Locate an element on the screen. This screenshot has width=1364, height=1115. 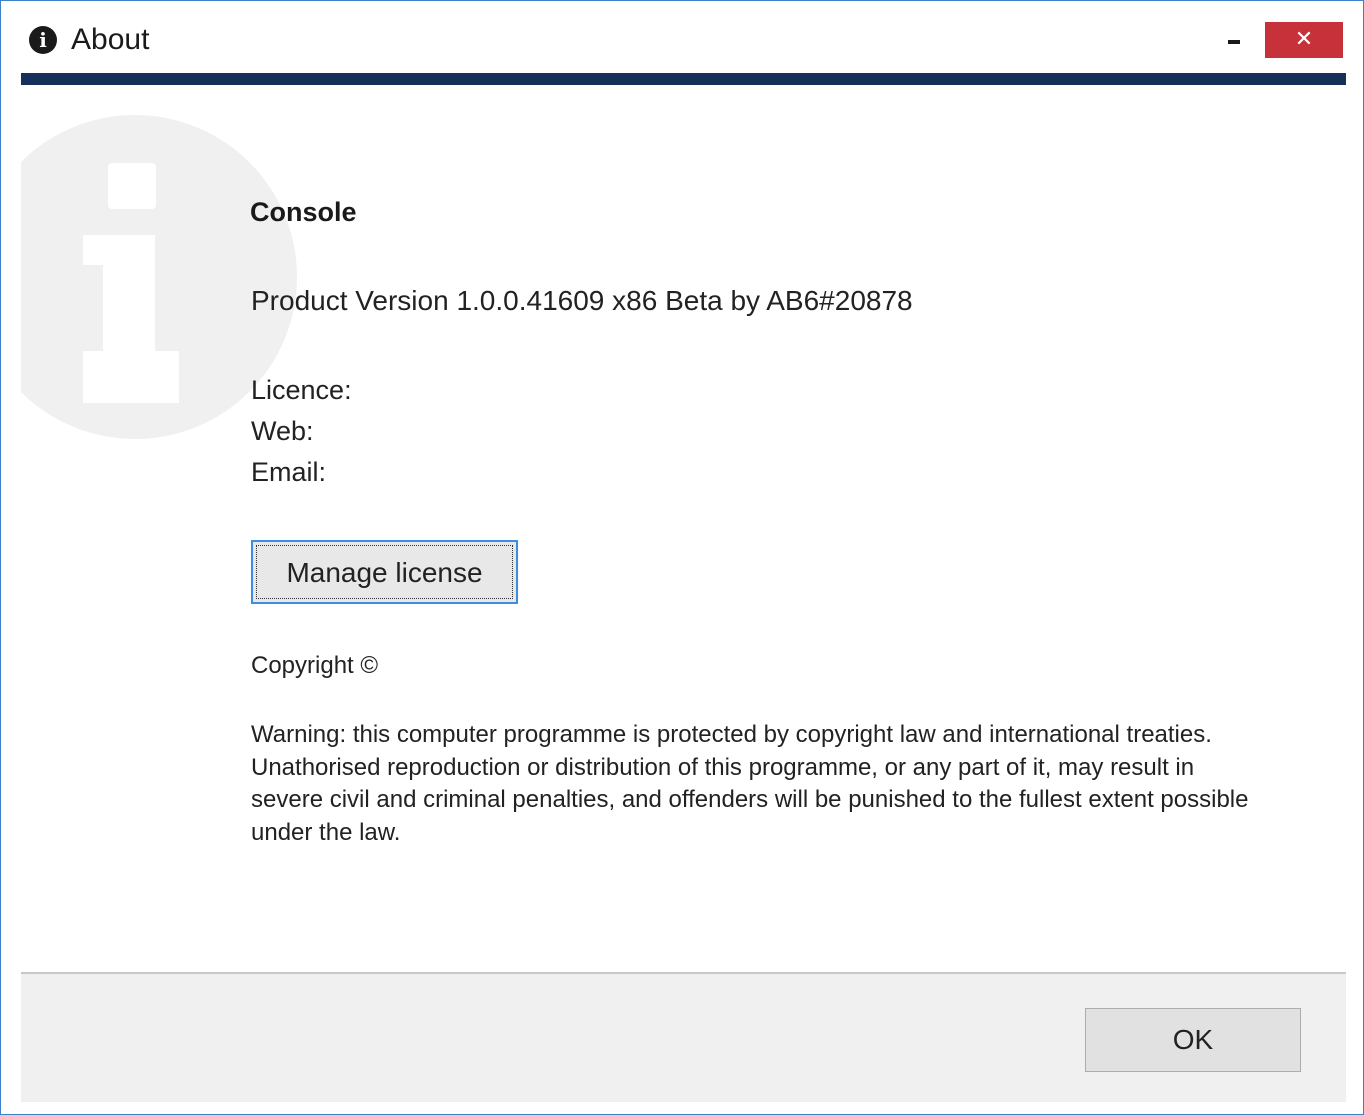
ok-button: OK is located at coordinates (1193, 1040).